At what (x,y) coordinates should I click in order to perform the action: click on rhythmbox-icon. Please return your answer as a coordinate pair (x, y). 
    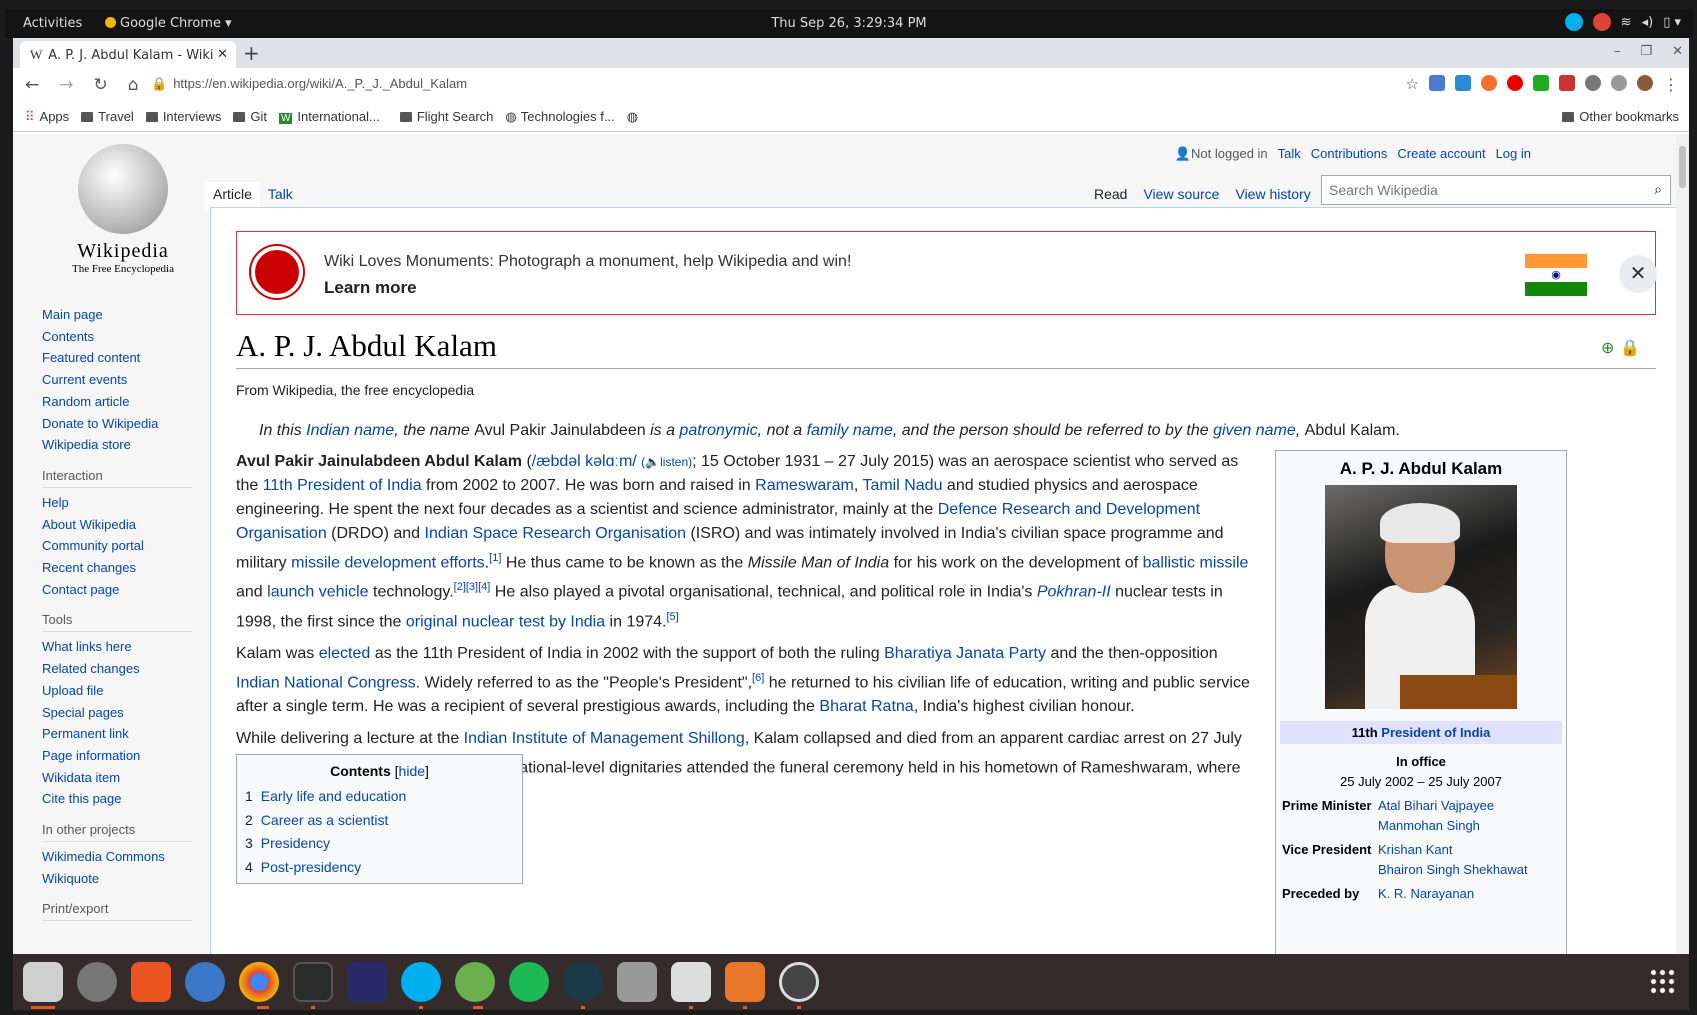
    Looking at the image, I should click on (97, 982).